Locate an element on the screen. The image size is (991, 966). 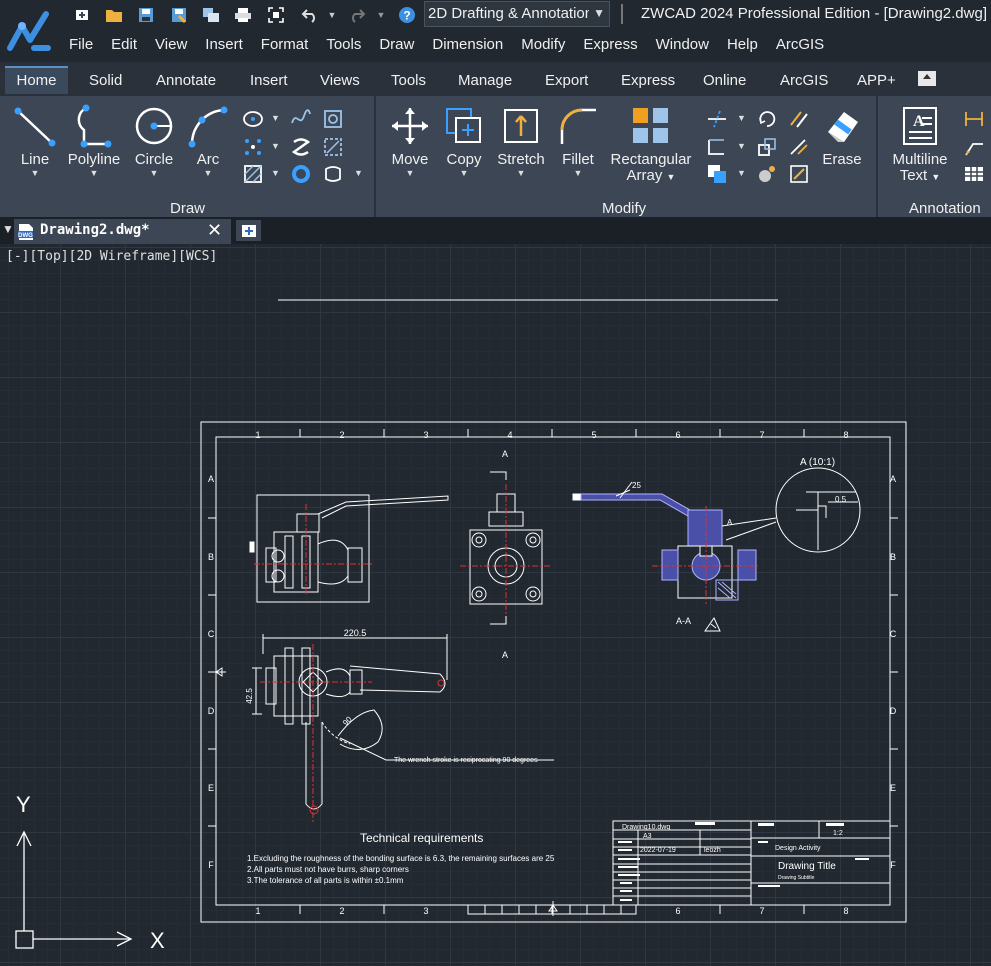
save-icon is located at coordinates (146, 15).